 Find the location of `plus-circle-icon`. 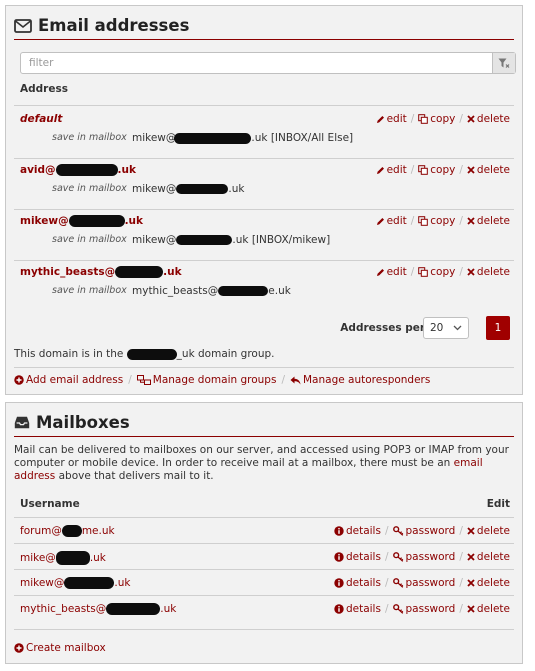

plus-circle-icon is located at coordinates (19, 648).